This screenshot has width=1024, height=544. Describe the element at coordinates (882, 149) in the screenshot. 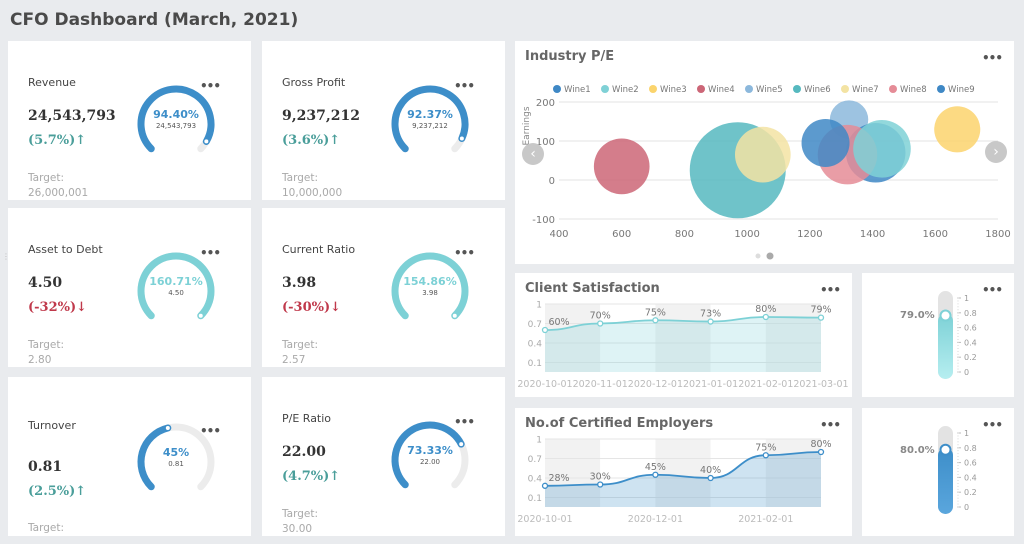

I see `bubble-wine2` at that location.